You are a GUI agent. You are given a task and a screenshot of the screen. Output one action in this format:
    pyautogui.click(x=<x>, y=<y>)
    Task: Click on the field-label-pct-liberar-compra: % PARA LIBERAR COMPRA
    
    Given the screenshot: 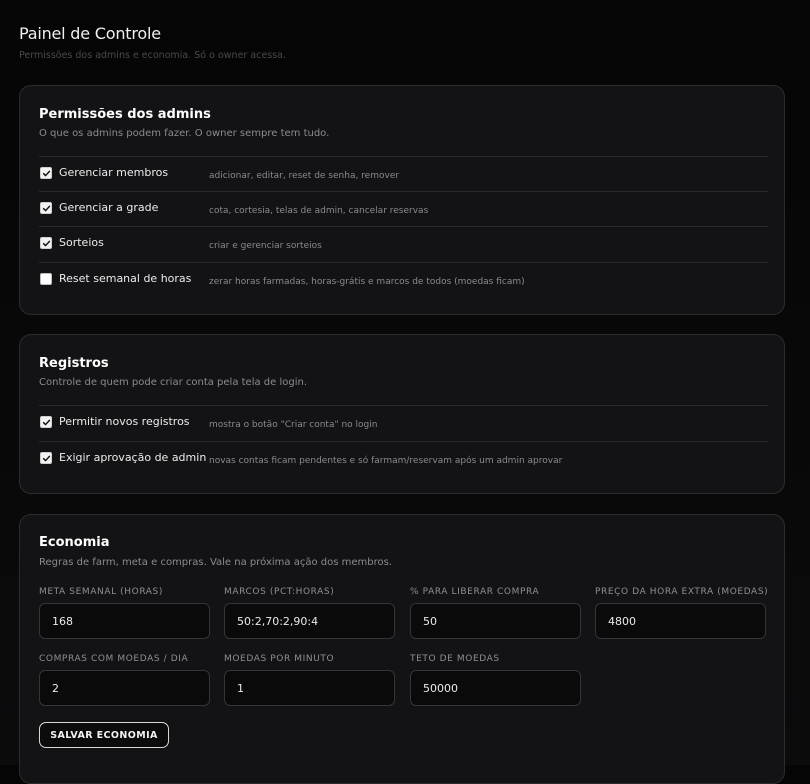 What is the action you would take?
    pyautogui.click(x=475, y=592)
    